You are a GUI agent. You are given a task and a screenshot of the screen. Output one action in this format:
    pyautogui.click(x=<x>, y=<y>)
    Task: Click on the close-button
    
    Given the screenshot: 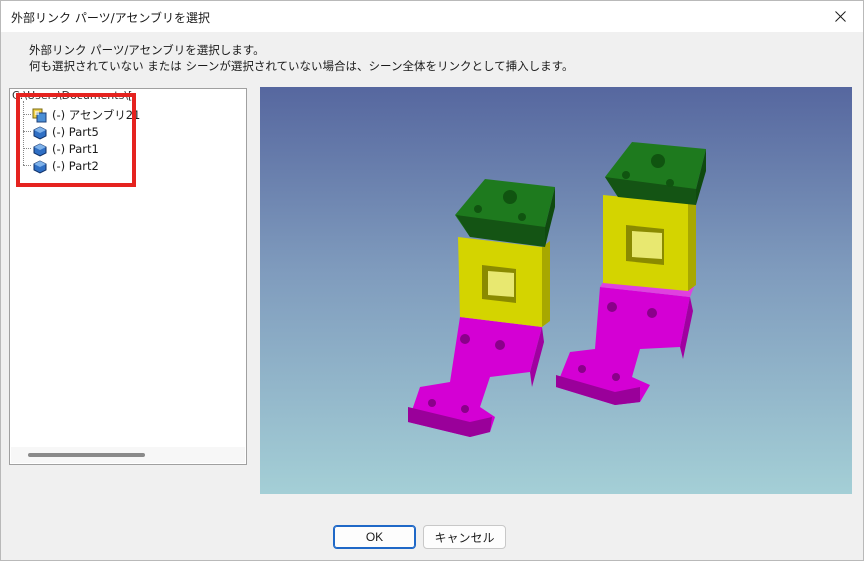 What is the action you would take?
    pyautogui.click(x=840, y=16)
    